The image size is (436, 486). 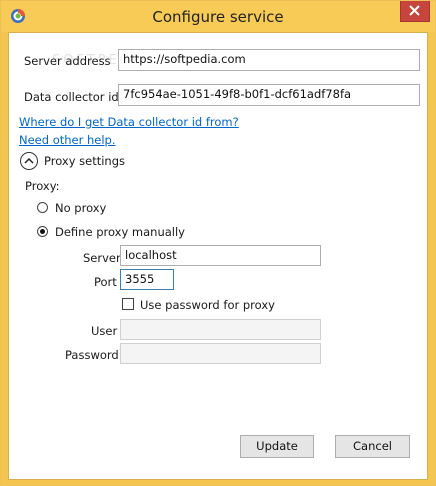 What do you see at coordinates (42, 207) in the screenshot?
I see `no-proxy-radio` at bounding box center [42, 207].